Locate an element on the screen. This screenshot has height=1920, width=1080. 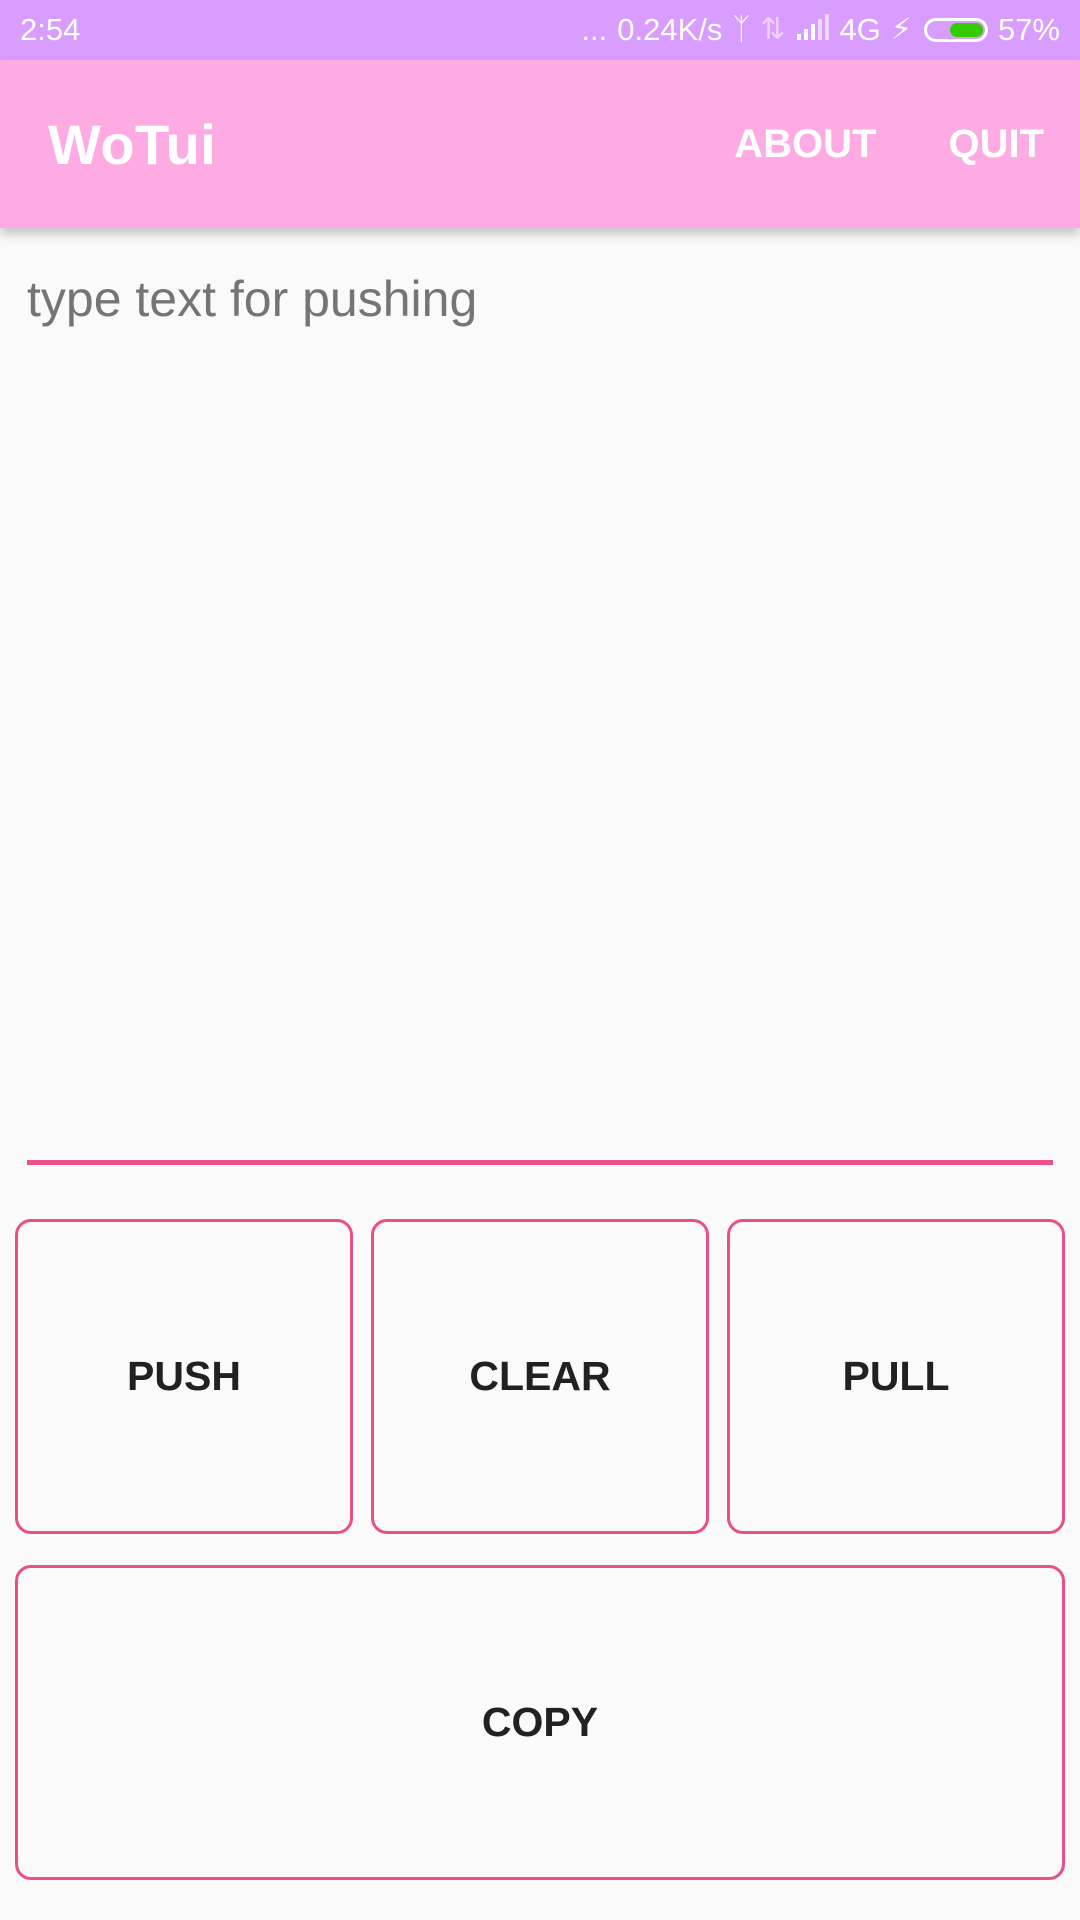
status-time: 2:54 is located at coordinates (50, 29).